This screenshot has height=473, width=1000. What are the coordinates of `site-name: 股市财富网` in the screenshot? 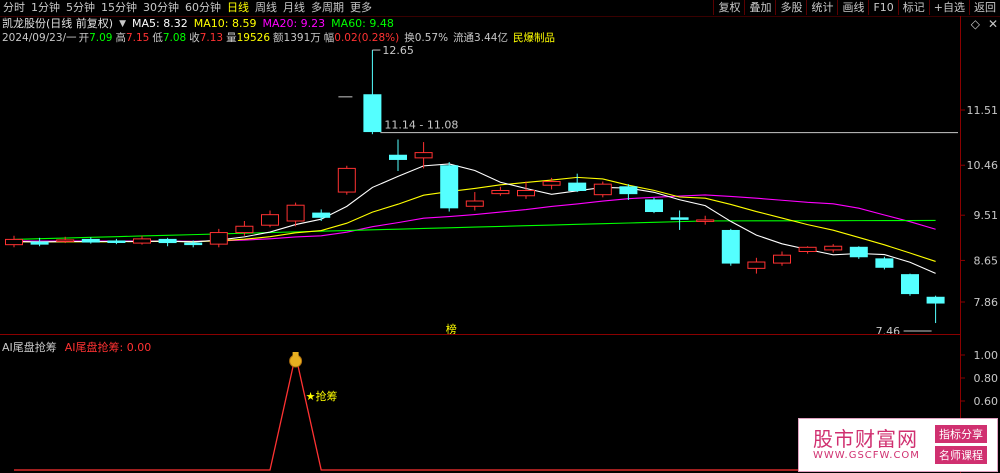 It's located at (865, 439).